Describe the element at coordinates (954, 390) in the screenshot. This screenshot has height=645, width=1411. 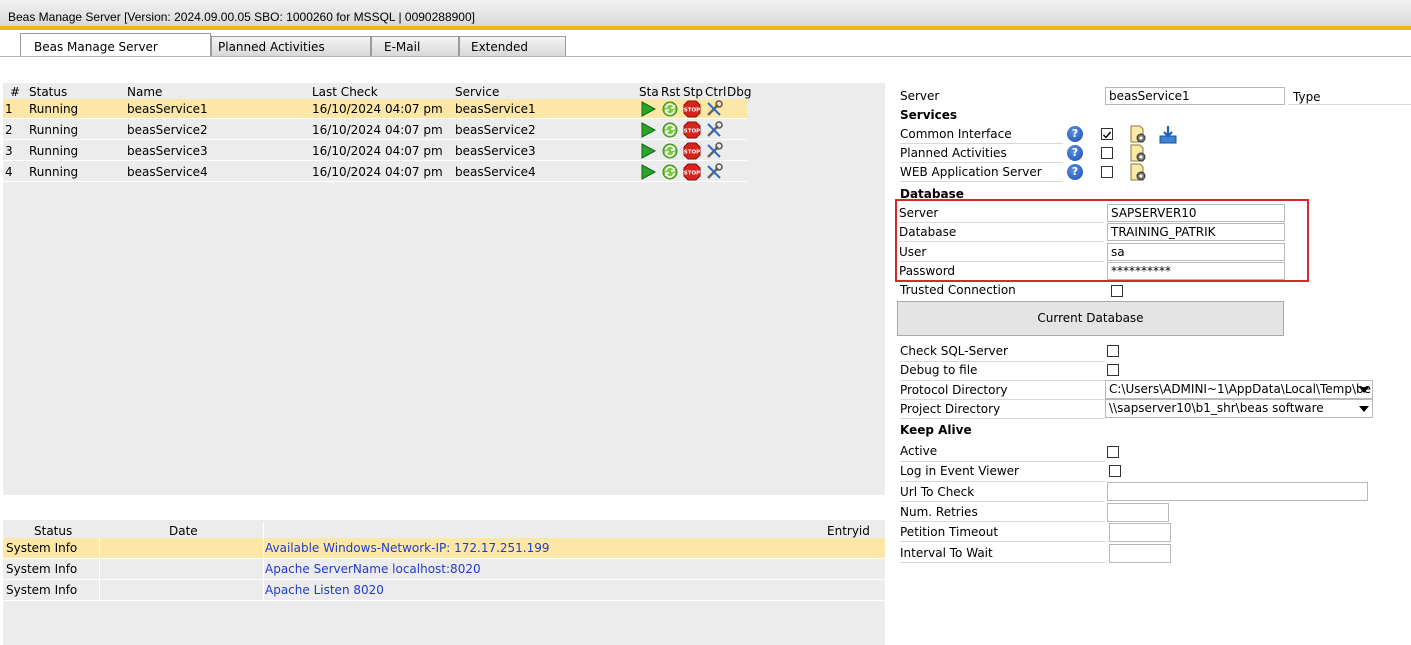
I see `protocol-directory-label: Protocol Directory` at that location.